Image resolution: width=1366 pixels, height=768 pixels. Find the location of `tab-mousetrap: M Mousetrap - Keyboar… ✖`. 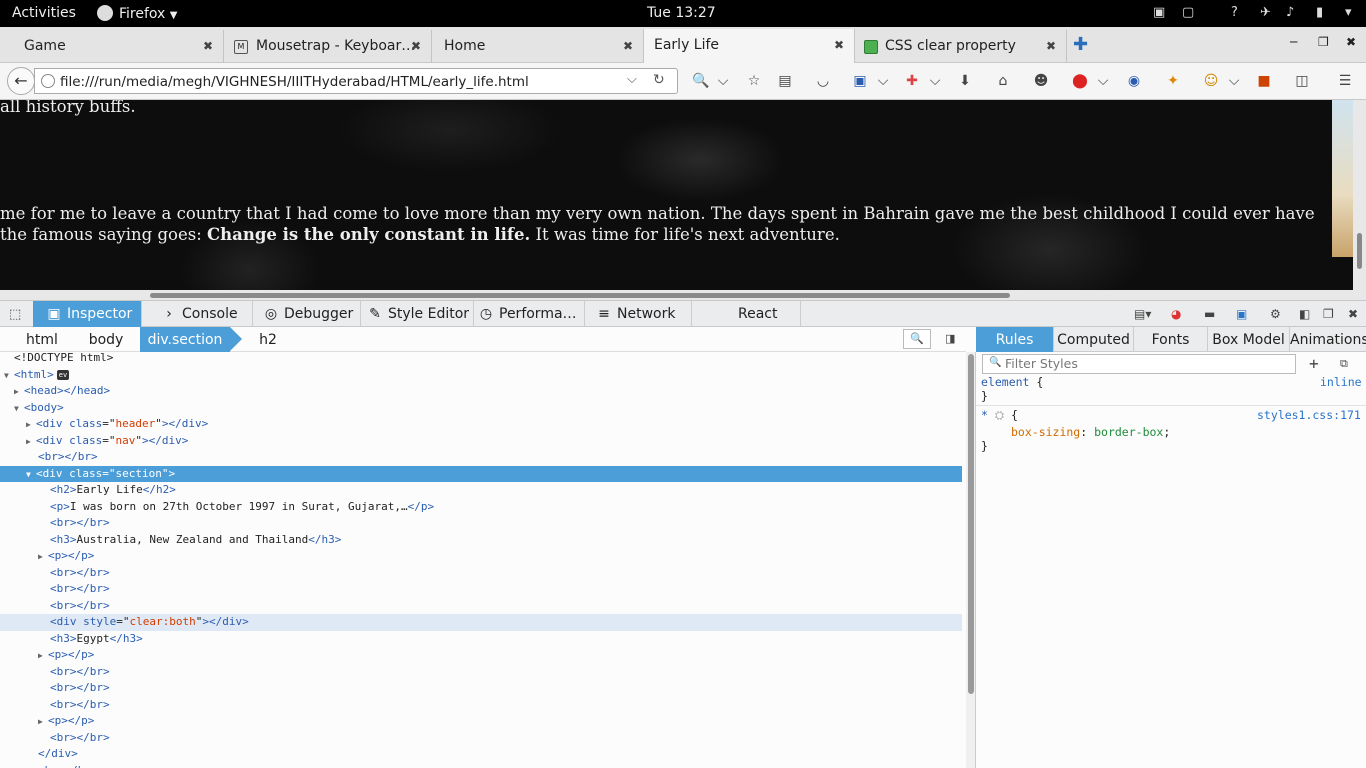

tab-mousetrap: M Mousetrap - Keyboar… ✖ is located at coordinates (328, 46).